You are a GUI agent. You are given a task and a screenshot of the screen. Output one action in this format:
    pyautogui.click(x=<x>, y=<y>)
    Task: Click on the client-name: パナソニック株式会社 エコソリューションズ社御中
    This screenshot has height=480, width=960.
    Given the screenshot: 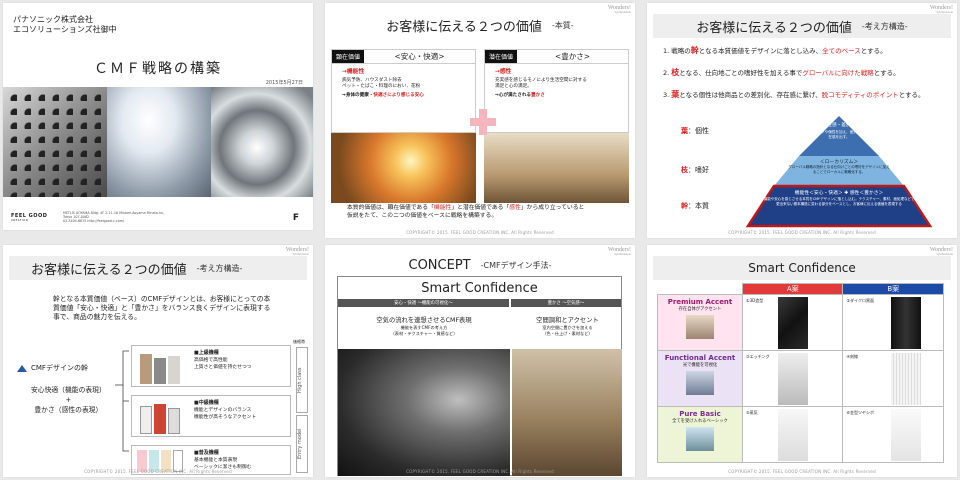 What is the action you would take?
    pyautogui.click(x=65, y=25)
    